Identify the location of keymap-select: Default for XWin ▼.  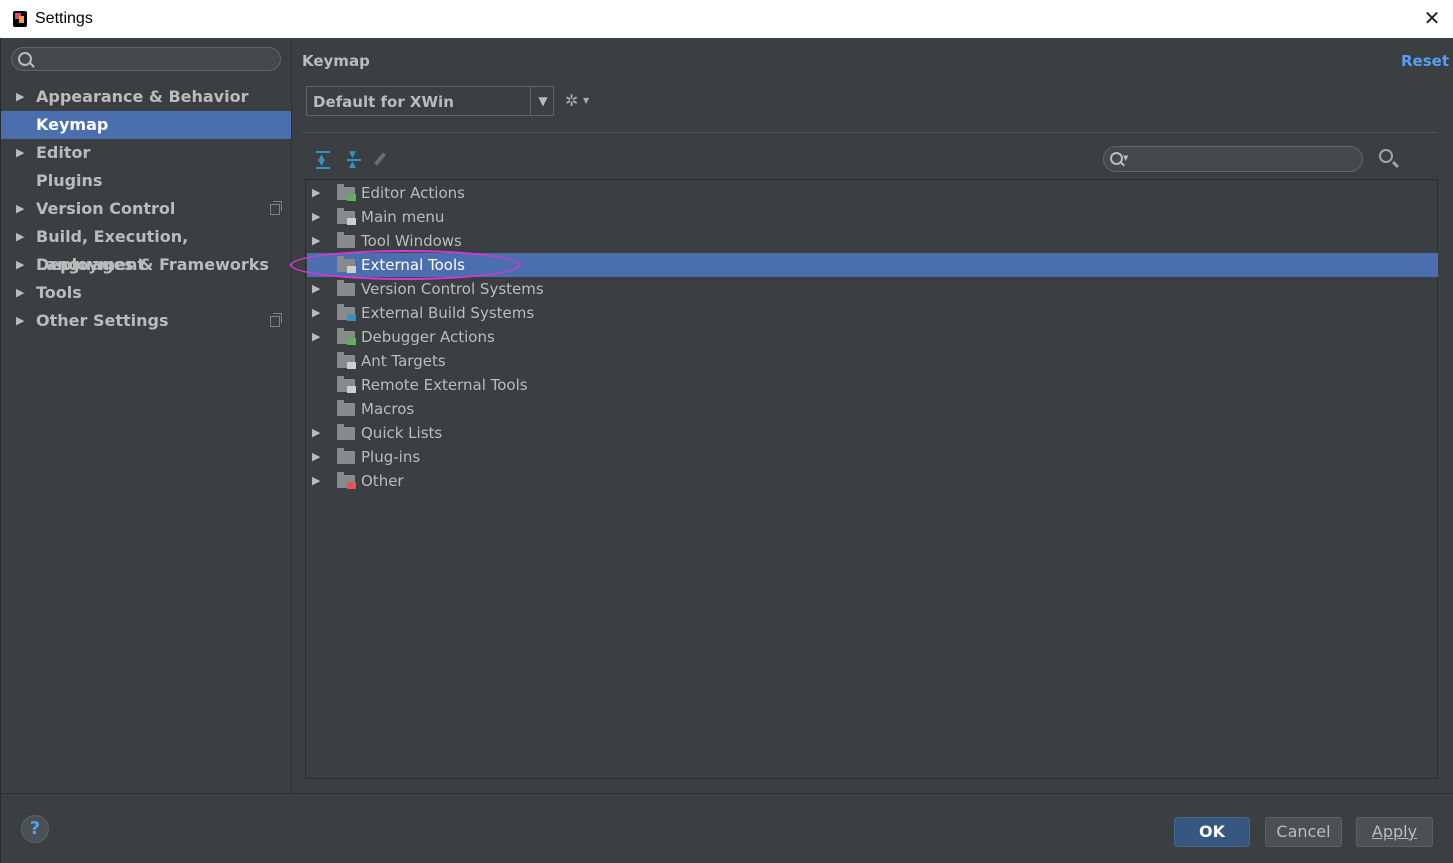
(430, 101).